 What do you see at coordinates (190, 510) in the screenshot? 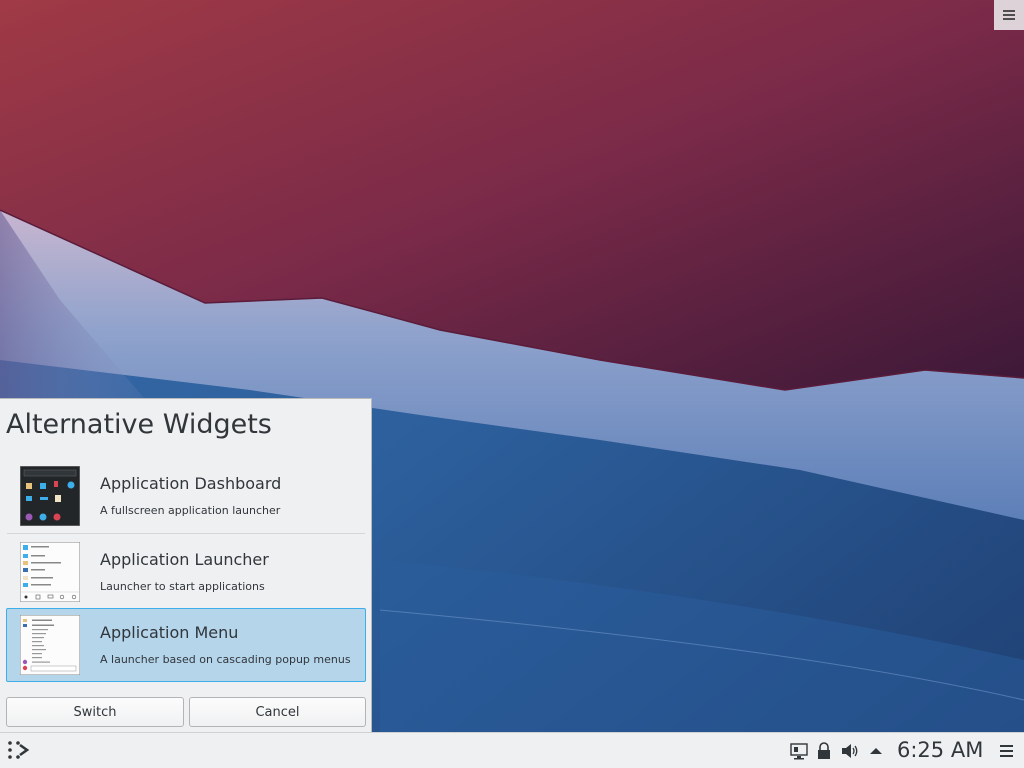
I see `widget-description: A fullscreen application launcher` at bounding box center [190, 510].